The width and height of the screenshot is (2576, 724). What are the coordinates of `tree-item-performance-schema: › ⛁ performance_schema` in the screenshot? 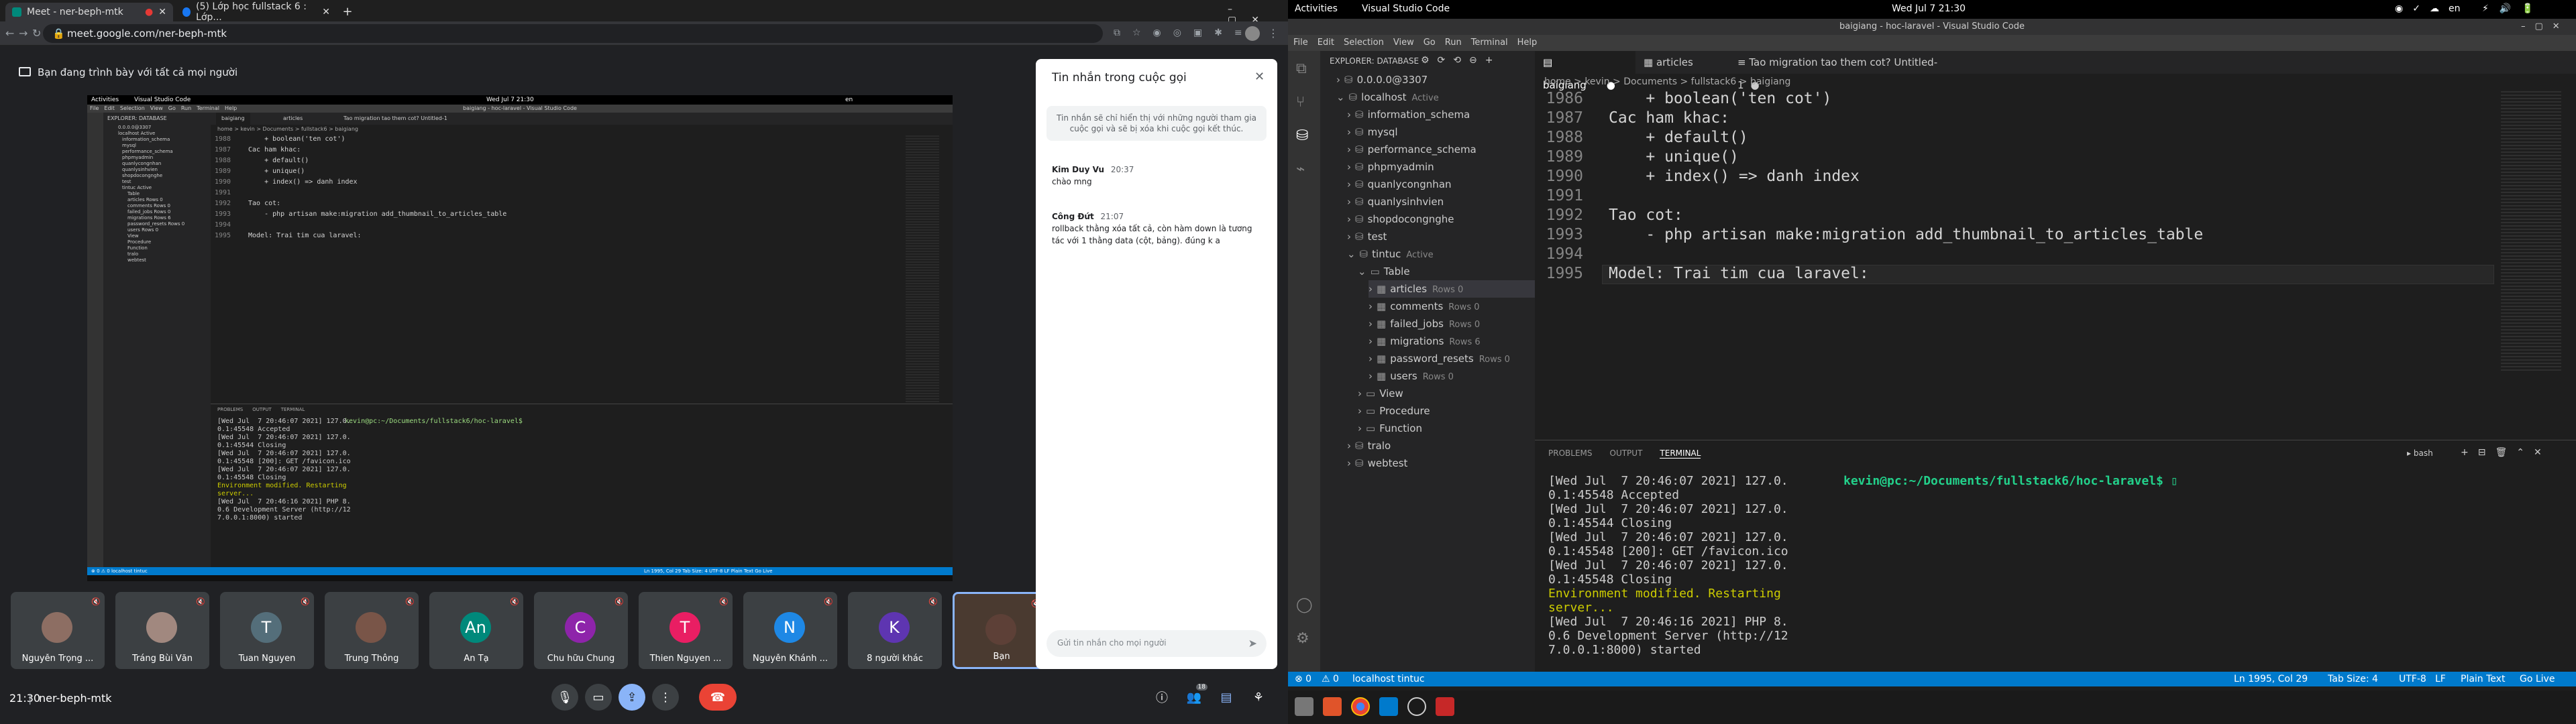 It's located at (1412, 149).